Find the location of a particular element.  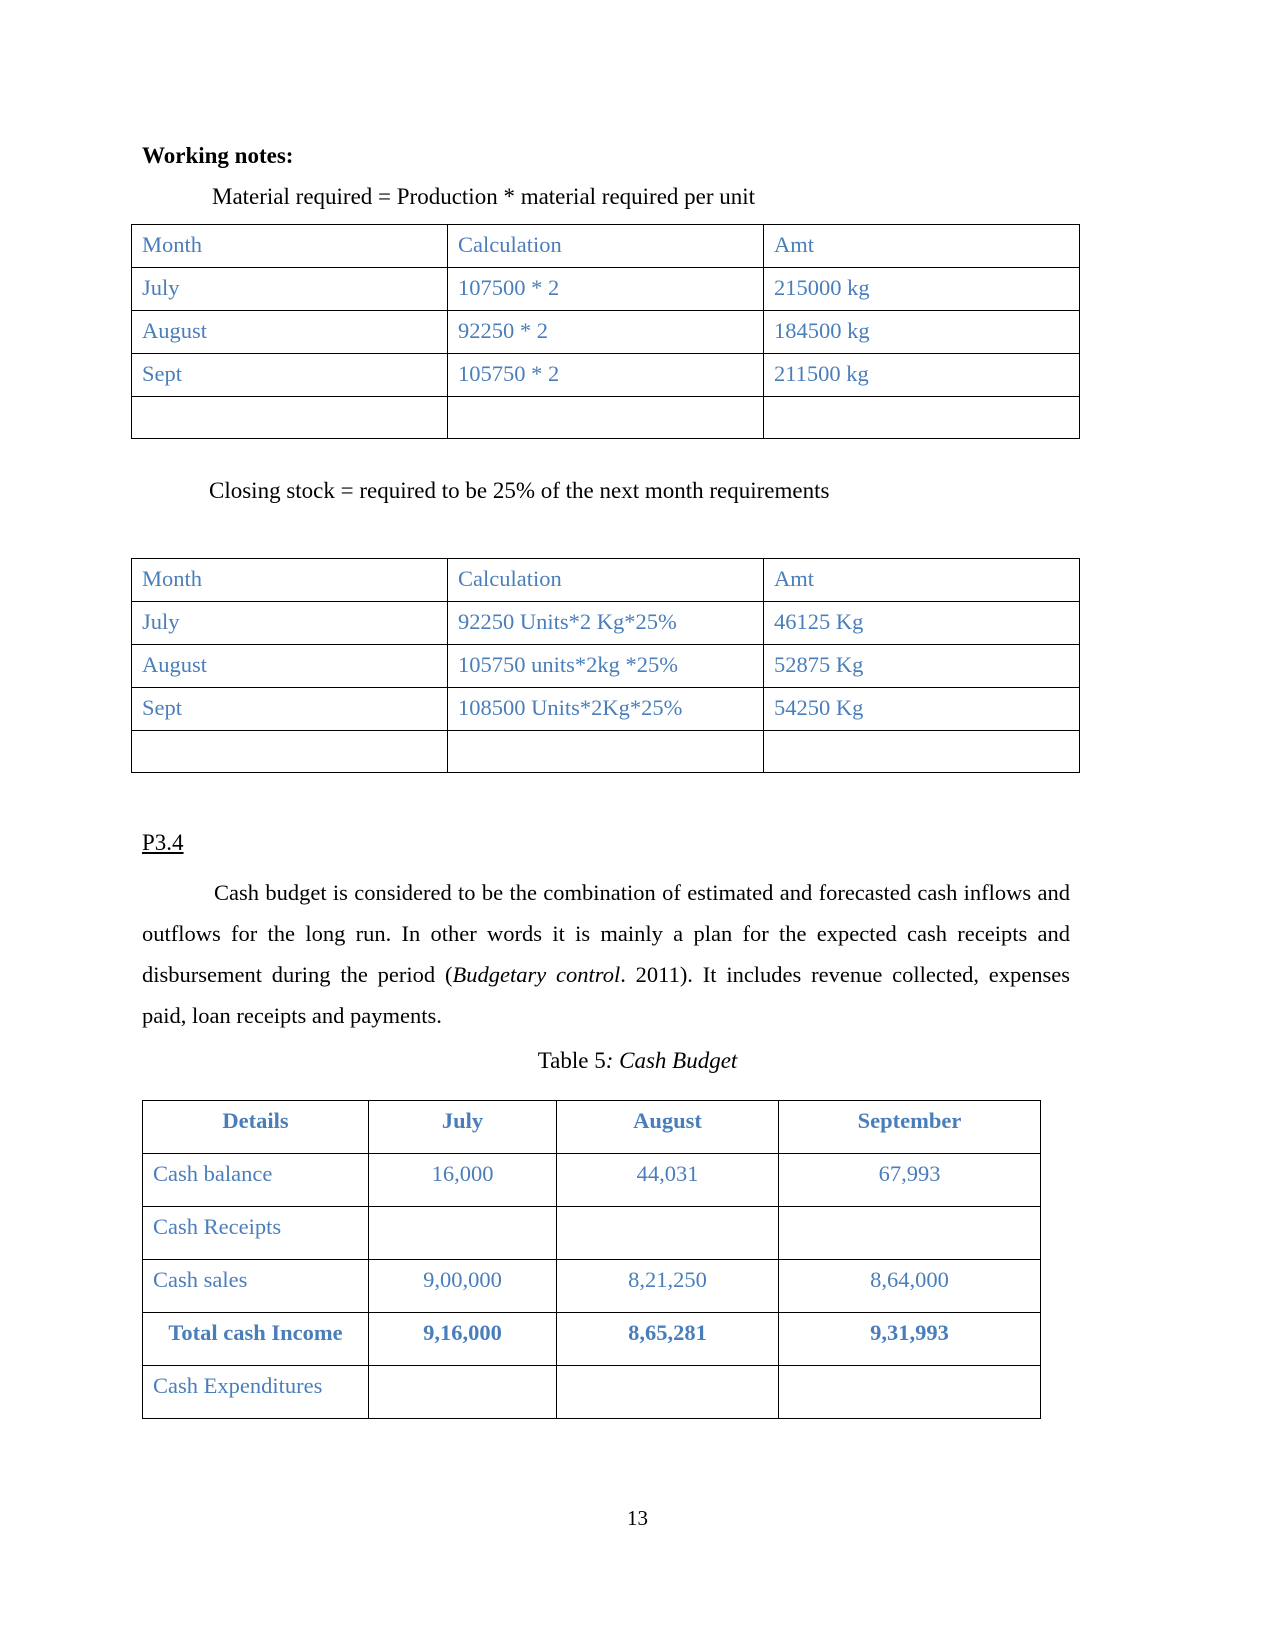

table-row: August 105750 units*2kg *25% 52875 Kg is located at coordinates (605, 666).